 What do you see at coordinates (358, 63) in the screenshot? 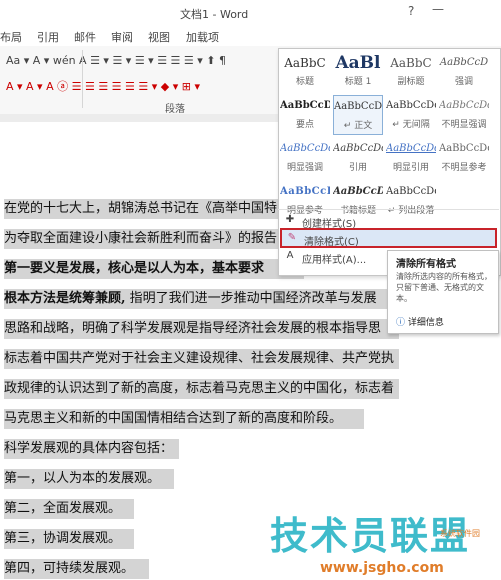
I see `style-preview: AaBl` at bounding box center [358, 63].